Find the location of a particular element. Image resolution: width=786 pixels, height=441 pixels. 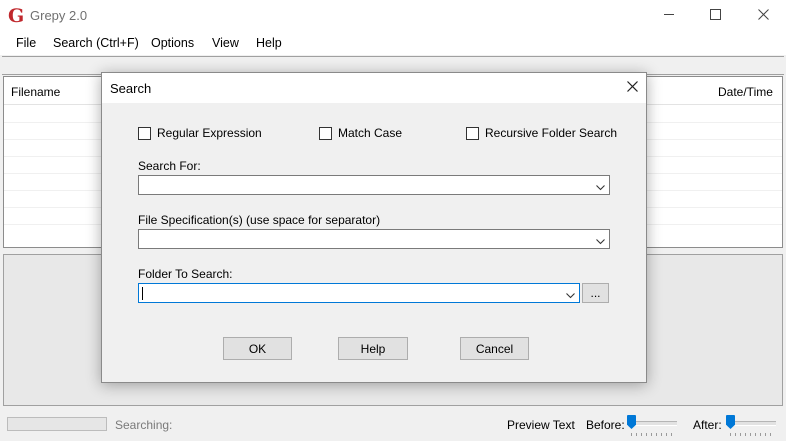

match-case-checkbox is located at coordinates (325, 133).